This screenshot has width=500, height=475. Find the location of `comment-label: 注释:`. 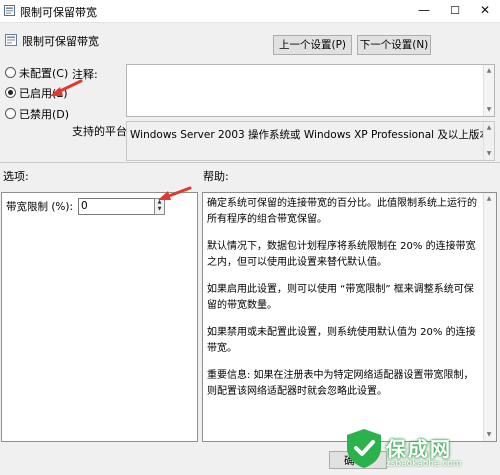

comment-label: 注释: is located at coordinates (85, 74).